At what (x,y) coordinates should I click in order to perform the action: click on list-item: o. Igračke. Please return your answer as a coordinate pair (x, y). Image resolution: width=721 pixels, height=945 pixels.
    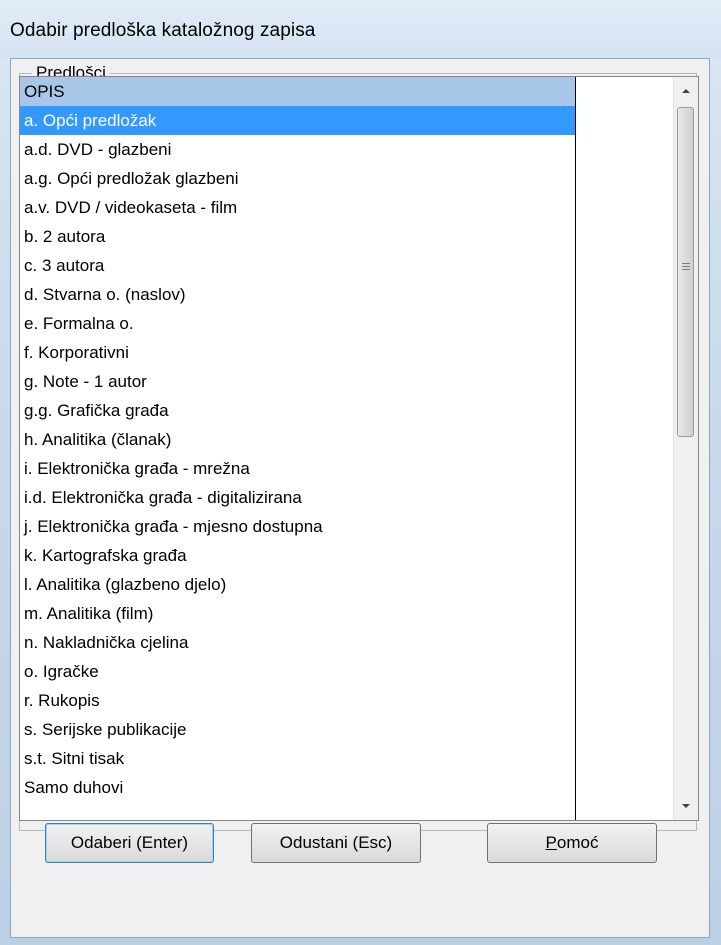
    Looking at the image, I should click on (298, 671).